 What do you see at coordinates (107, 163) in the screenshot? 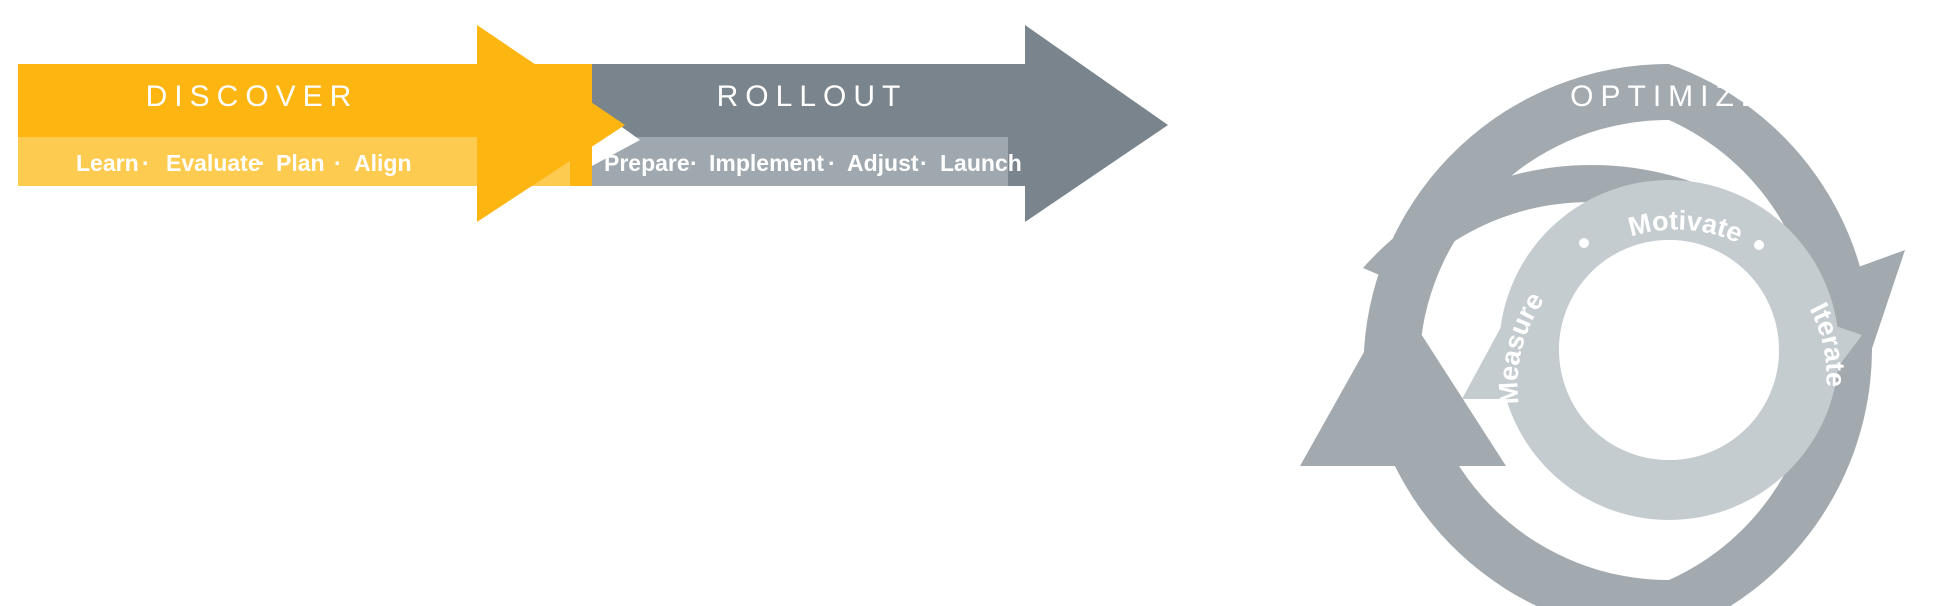
I see `discover-step-learn: Learn` at bounding box center [107, 163].